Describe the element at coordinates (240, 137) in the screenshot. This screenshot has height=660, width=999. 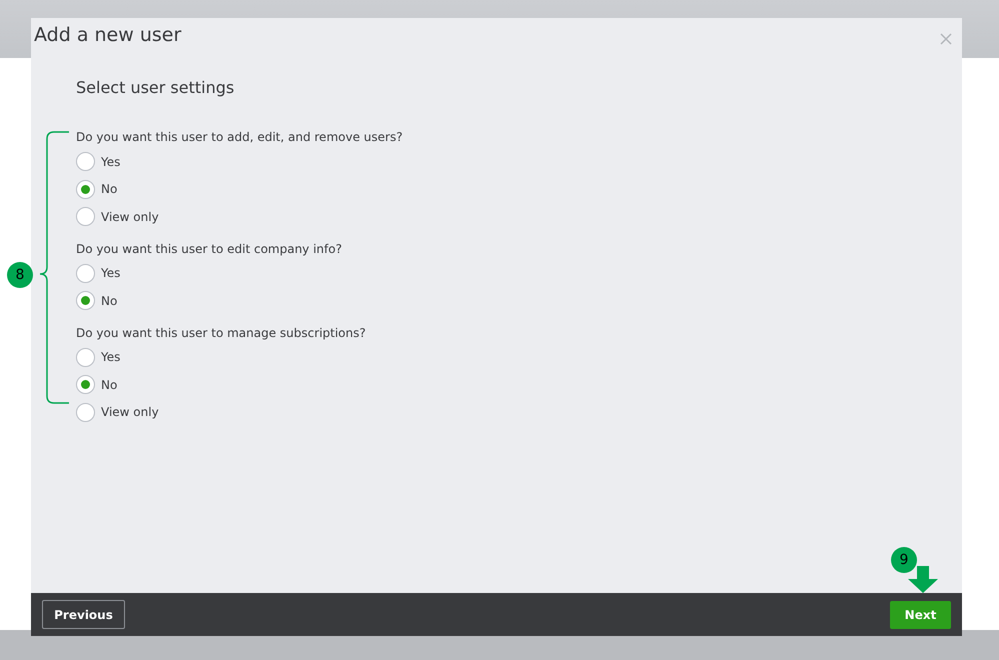
I see `question-text: Do you want this user to add, edit, and remove users?` at that location.